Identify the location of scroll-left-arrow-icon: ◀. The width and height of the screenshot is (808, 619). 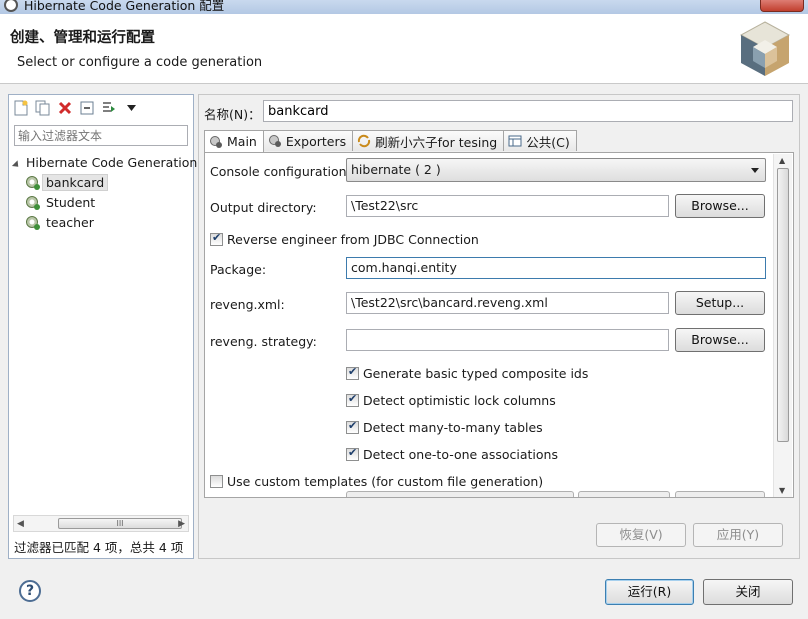
(20, 524).